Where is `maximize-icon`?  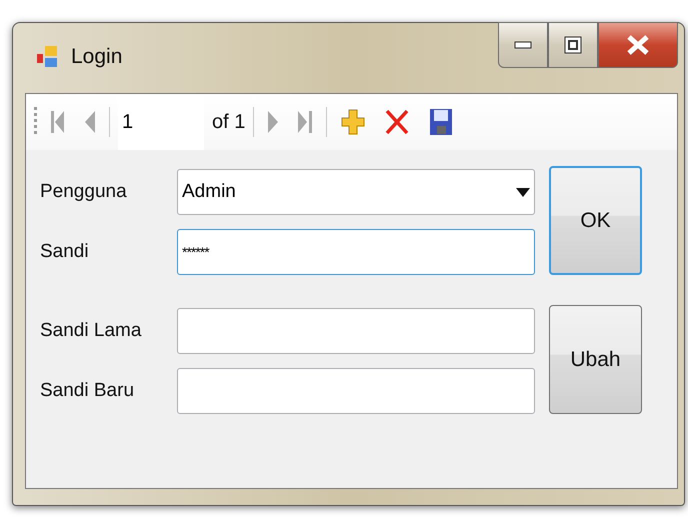
maximize-icon is located at coordinates (573, 45).